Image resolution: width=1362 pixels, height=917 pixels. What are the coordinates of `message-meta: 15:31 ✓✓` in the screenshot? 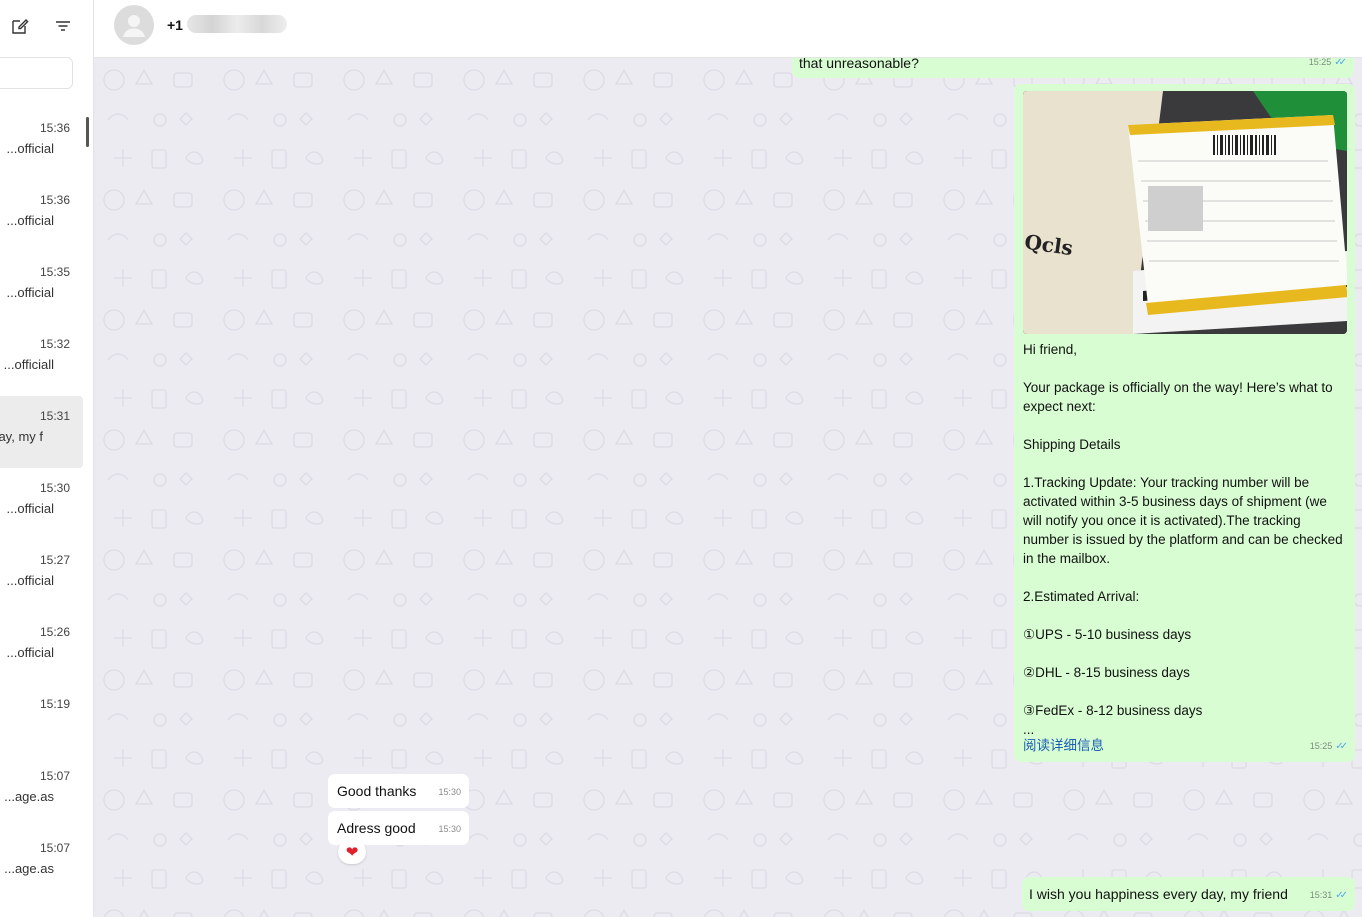 It's located at (1328, 895).